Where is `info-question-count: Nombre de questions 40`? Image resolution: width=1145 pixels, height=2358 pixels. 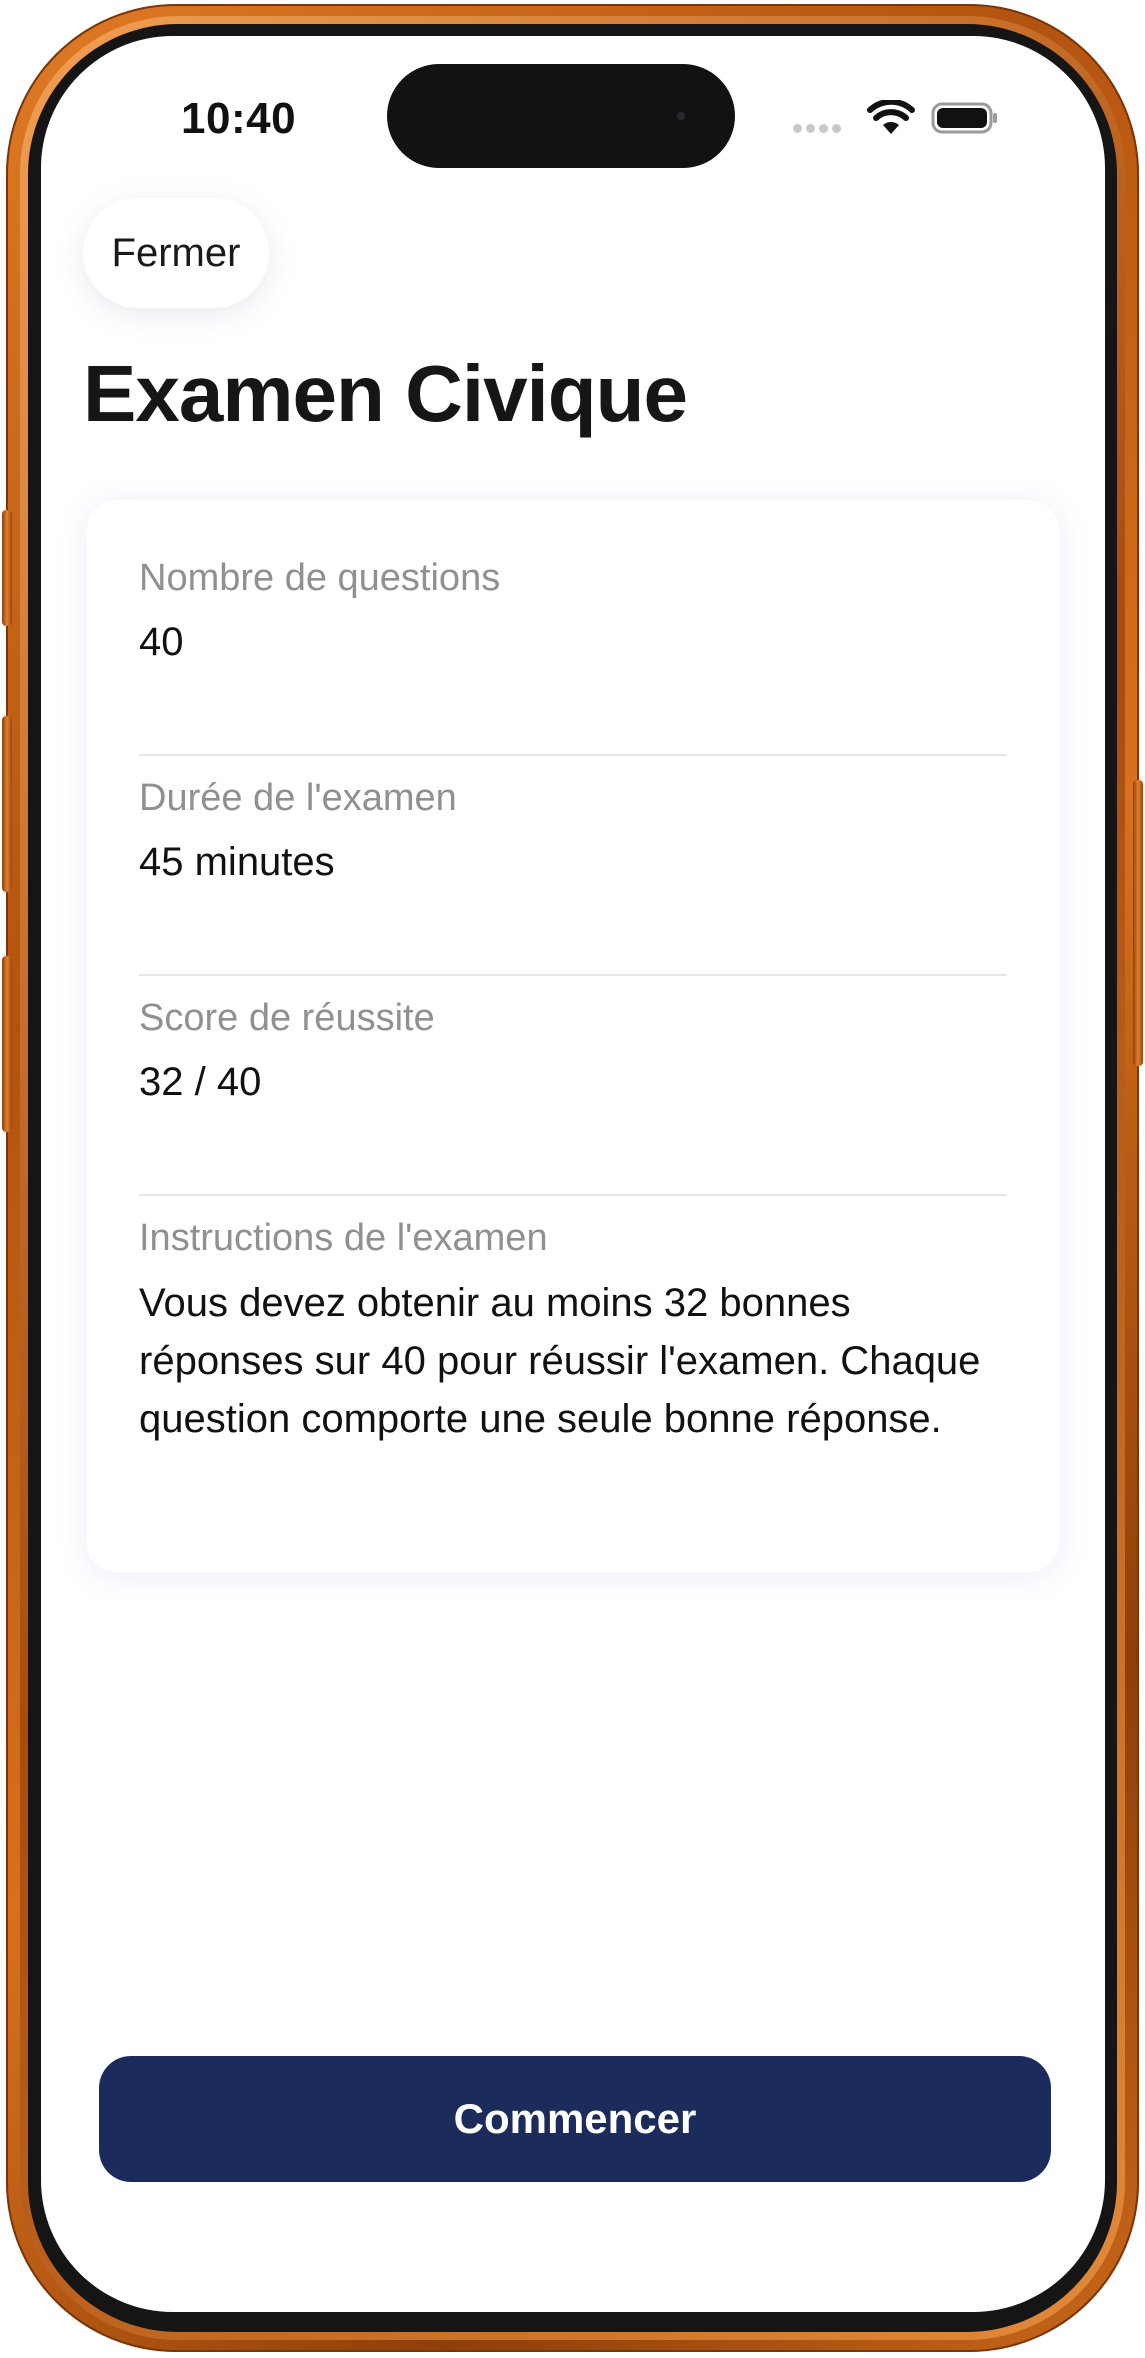
info-question-count: Nombre de questions 40 is located at coordinates (573, 611).